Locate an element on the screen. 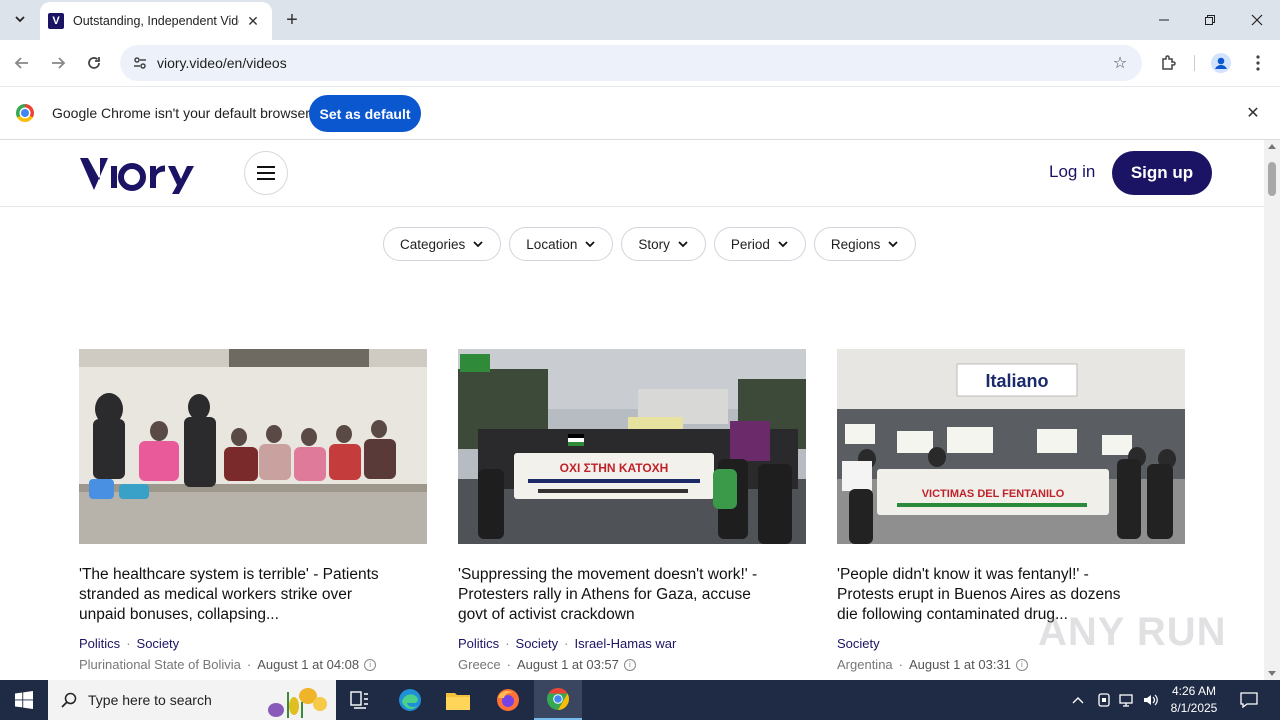 This screenshot has height=720, width=1280. close-icon is located at coordinates (1257, 20).